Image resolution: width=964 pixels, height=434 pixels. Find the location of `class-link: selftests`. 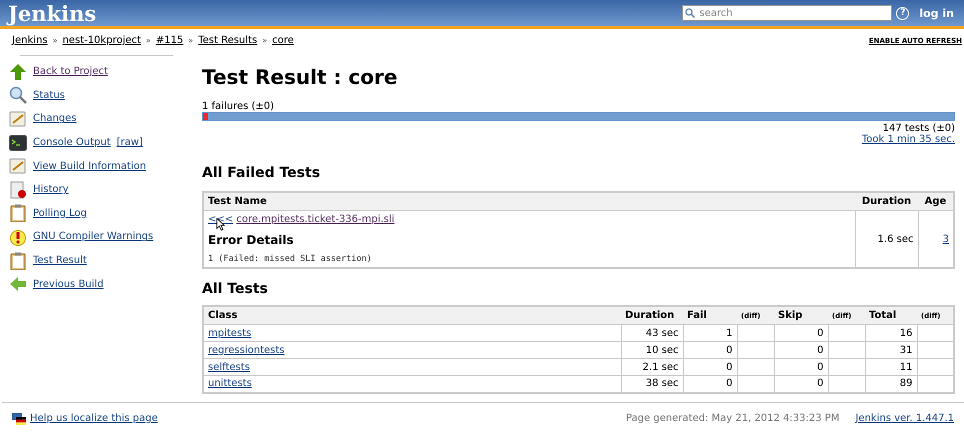

class-link: selftests is located at coordinates (229, 367).